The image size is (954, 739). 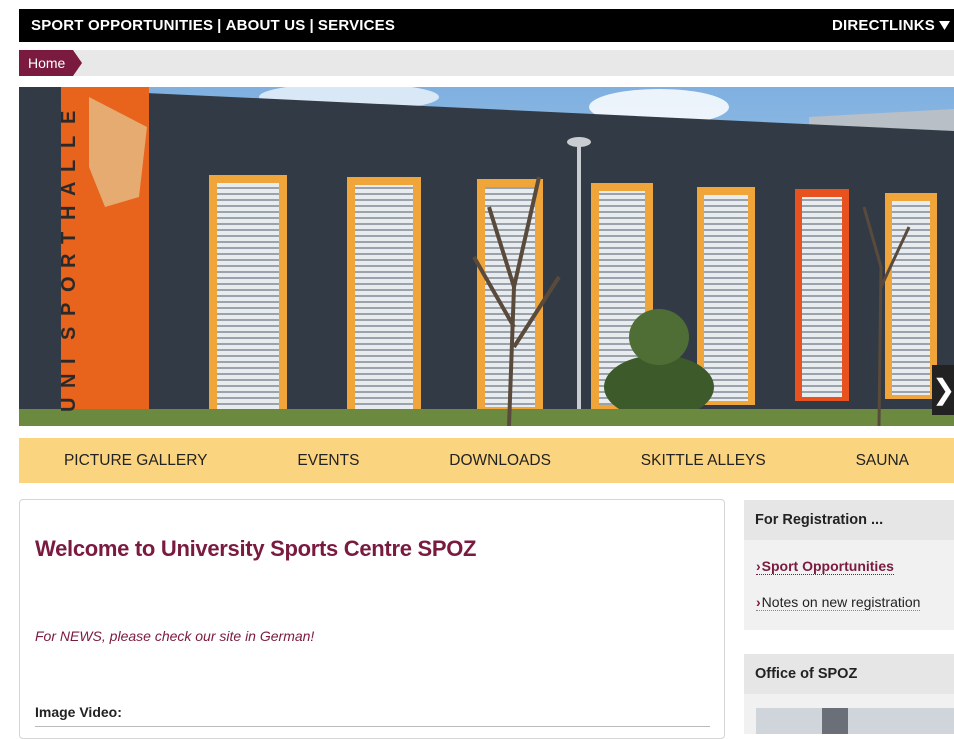 I want to click on nav-downloads: DOWNLOADS, so click(x=500, y=461).